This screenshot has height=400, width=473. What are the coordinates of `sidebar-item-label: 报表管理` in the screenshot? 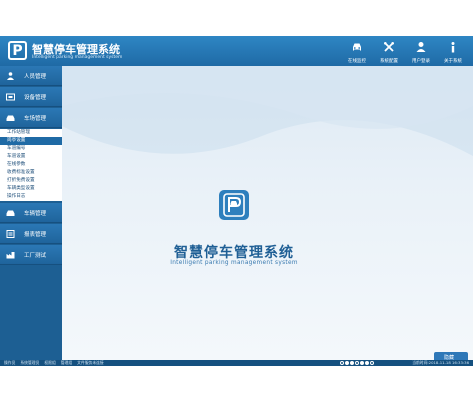 It's located at (35, 235).